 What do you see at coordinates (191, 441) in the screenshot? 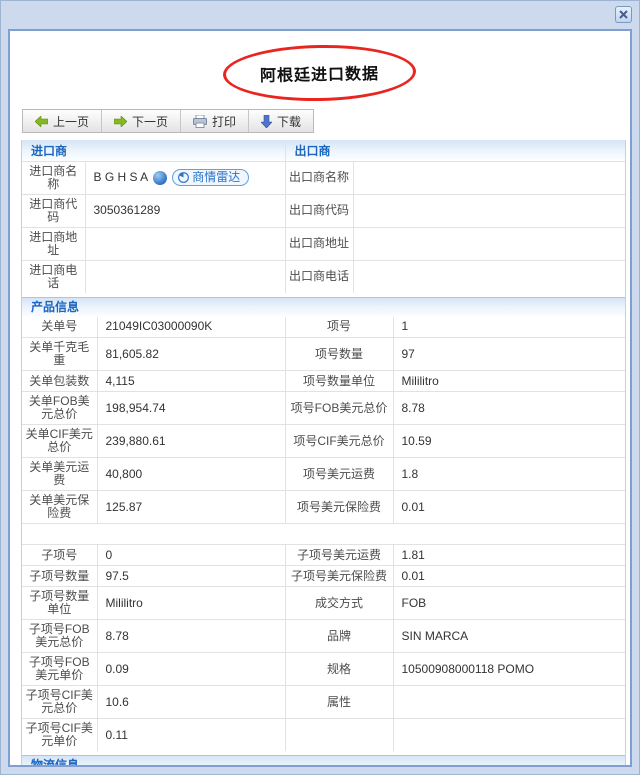
I see `field-value: 239,880.61` at bounding box center [191, 441].